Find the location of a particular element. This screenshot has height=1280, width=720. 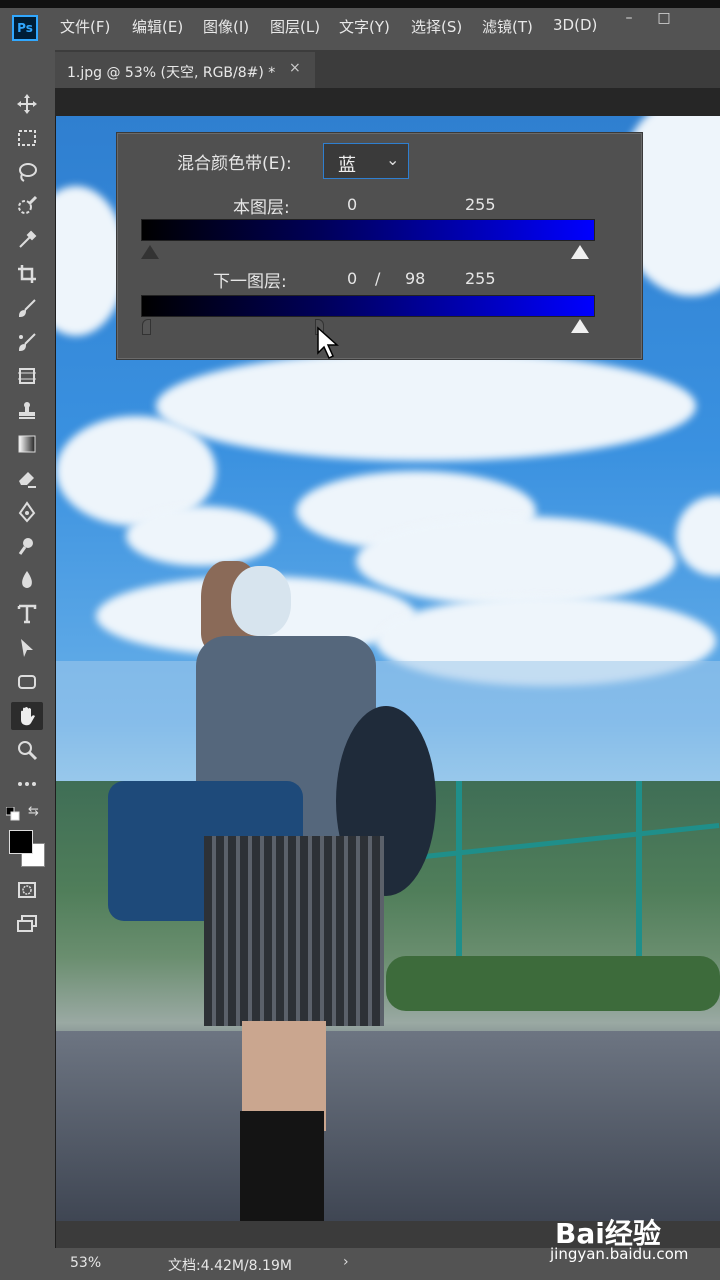

zoom-tool-icon is located at coordinates (27, 750).